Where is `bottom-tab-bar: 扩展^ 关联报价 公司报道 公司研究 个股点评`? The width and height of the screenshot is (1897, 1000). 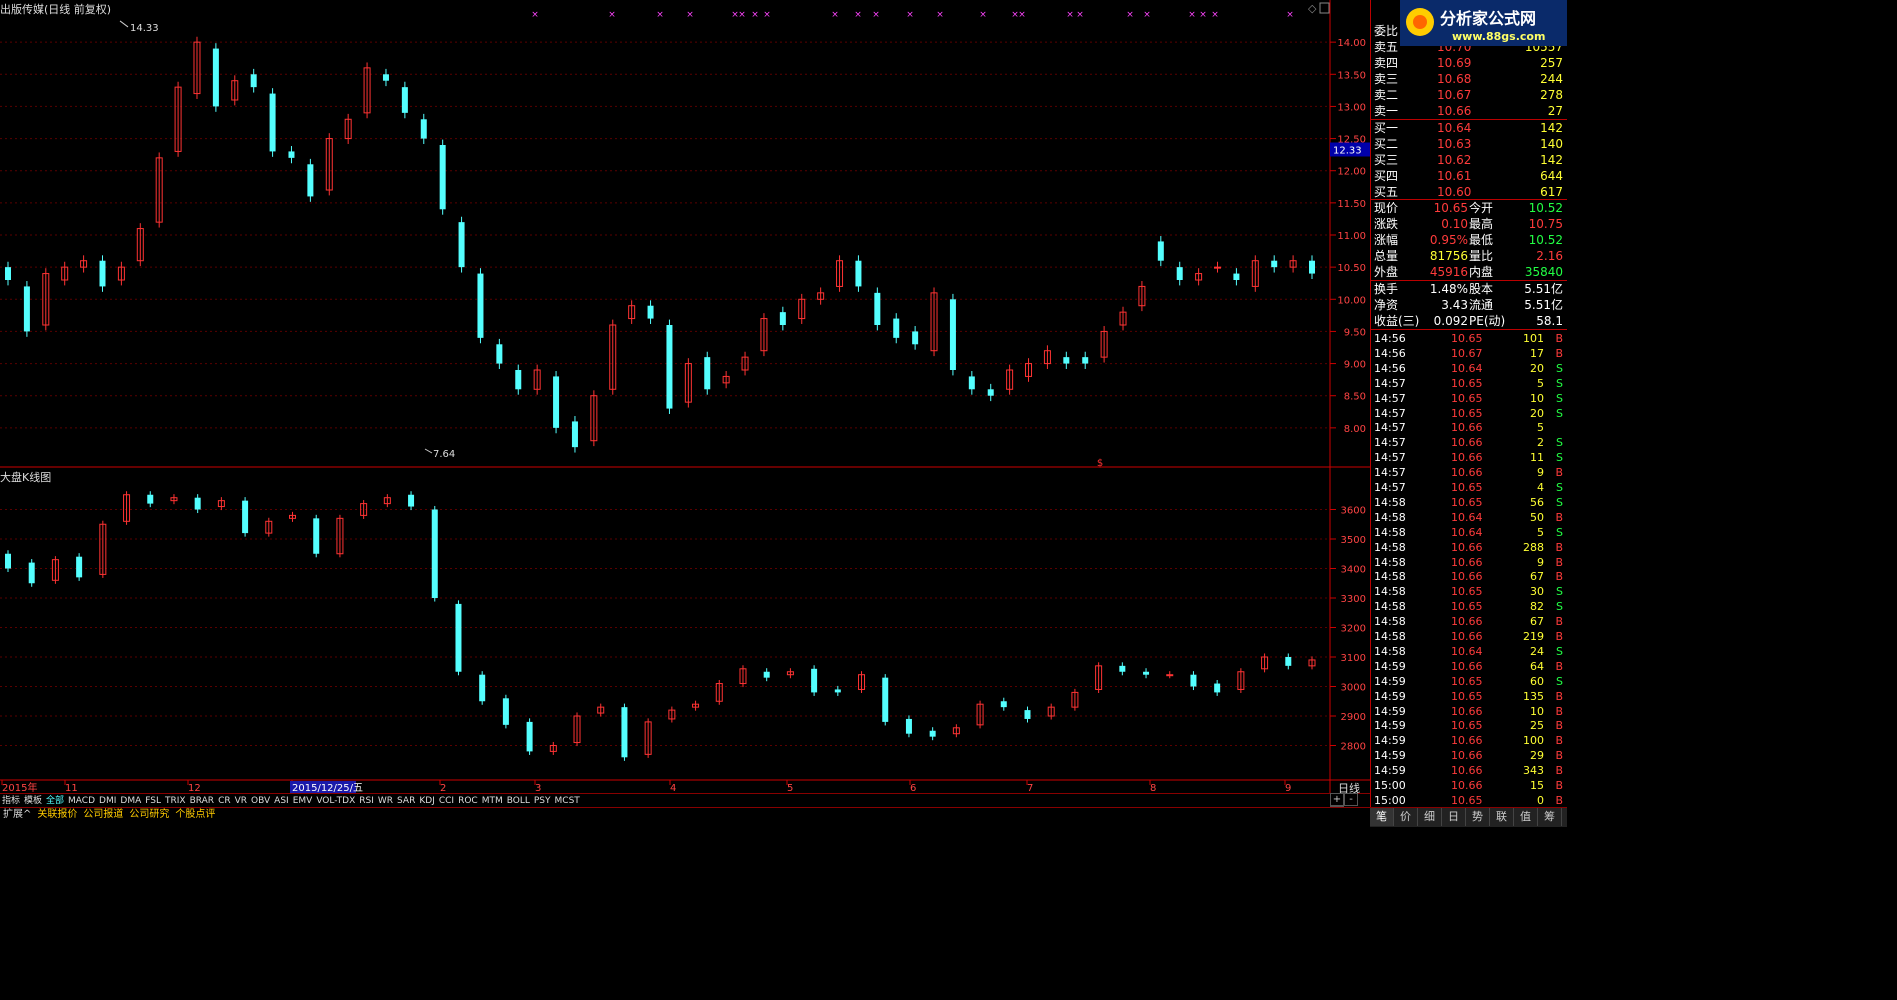 bottom-tab-bar: 扩展^ 关联报价 公司报道 公司研究 个股点评 is located at coordinates (685, 814).